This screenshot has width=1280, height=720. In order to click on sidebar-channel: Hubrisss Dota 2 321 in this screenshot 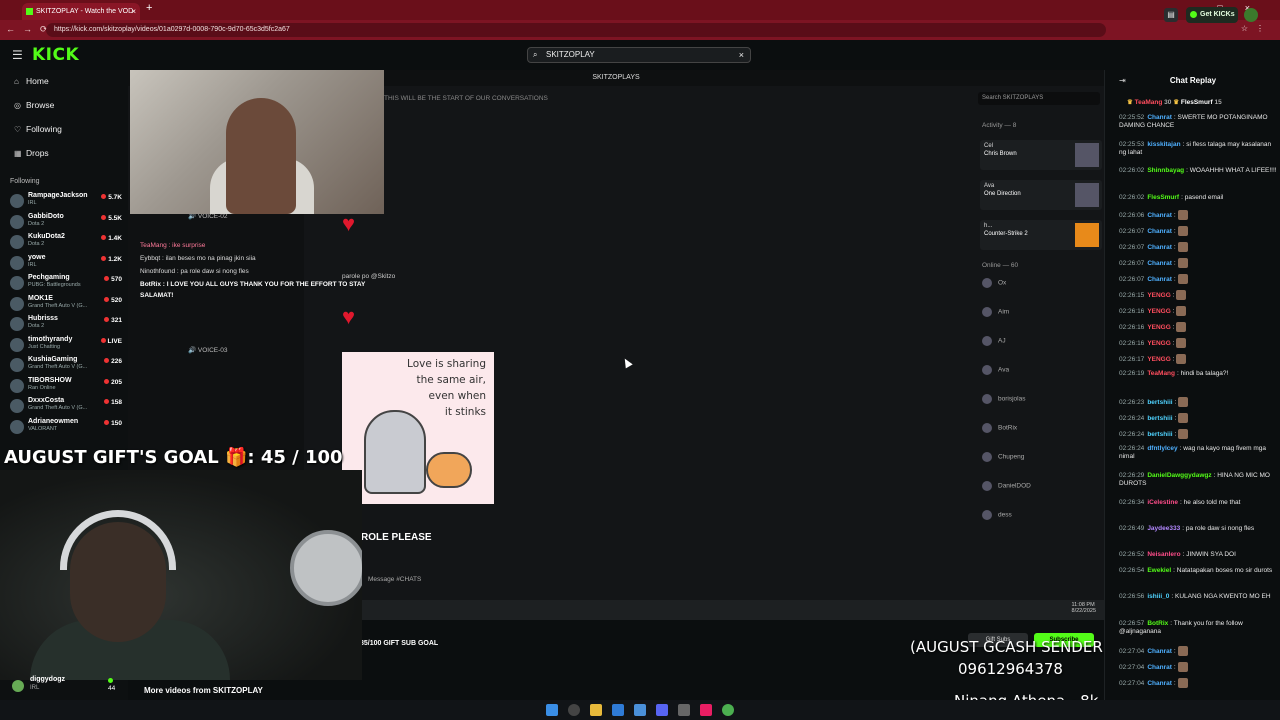, I will do `click(67, 323)`.